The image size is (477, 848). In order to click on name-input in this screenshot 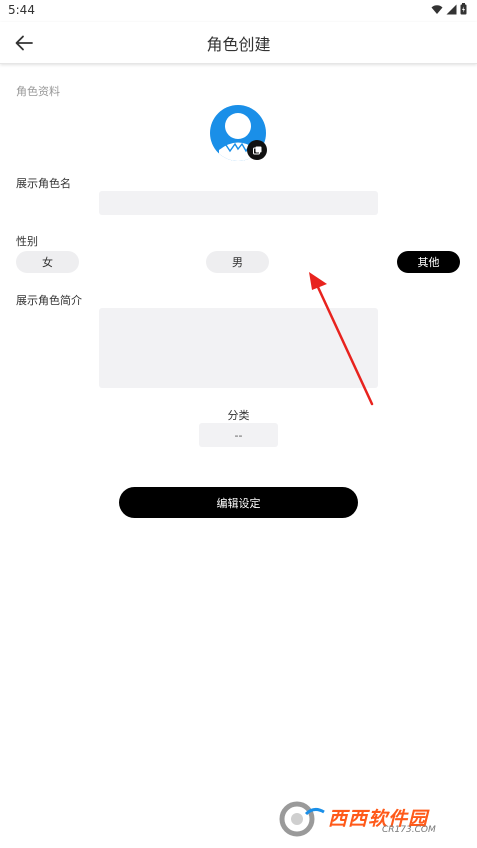, I will do `click(238, 203)`.